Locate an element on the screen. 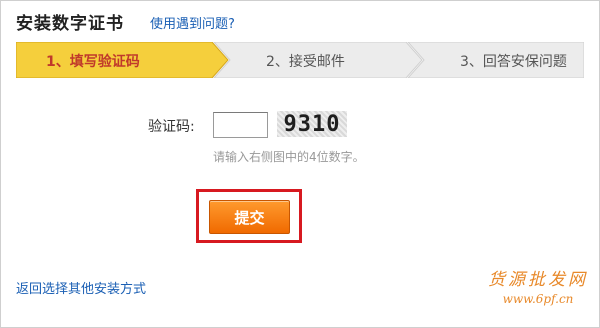 The width and height of the screenshot is (600, 328). watermark-url: www.6pf.cn is located at coordinates (538, 299).